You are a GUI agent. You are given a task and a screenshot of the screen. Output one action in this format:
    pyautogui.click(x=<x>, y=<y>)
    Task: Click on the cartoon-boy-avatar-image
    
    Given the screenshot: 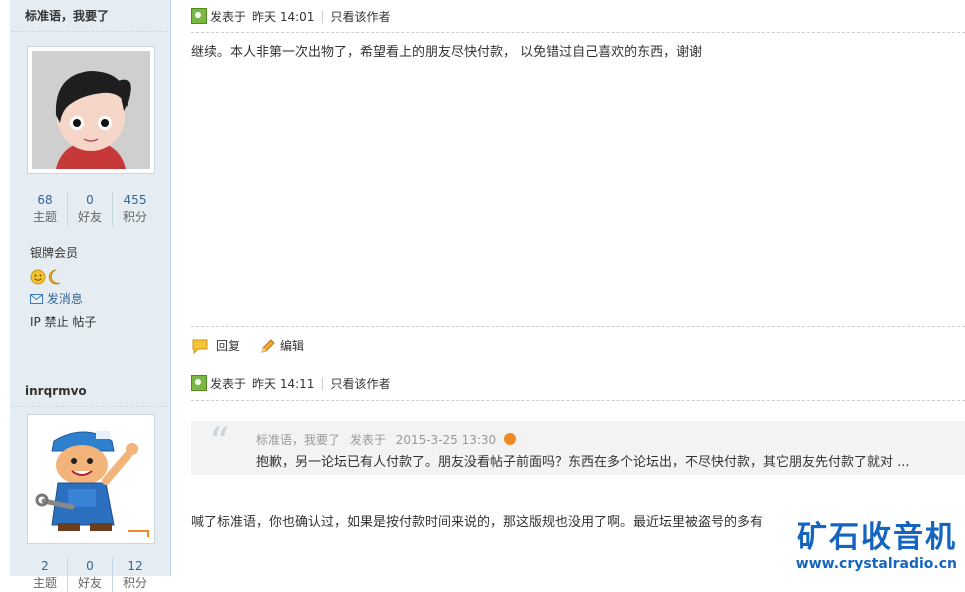 What is the action you would take?
    pyautogui.click(x=91, y=110)
    